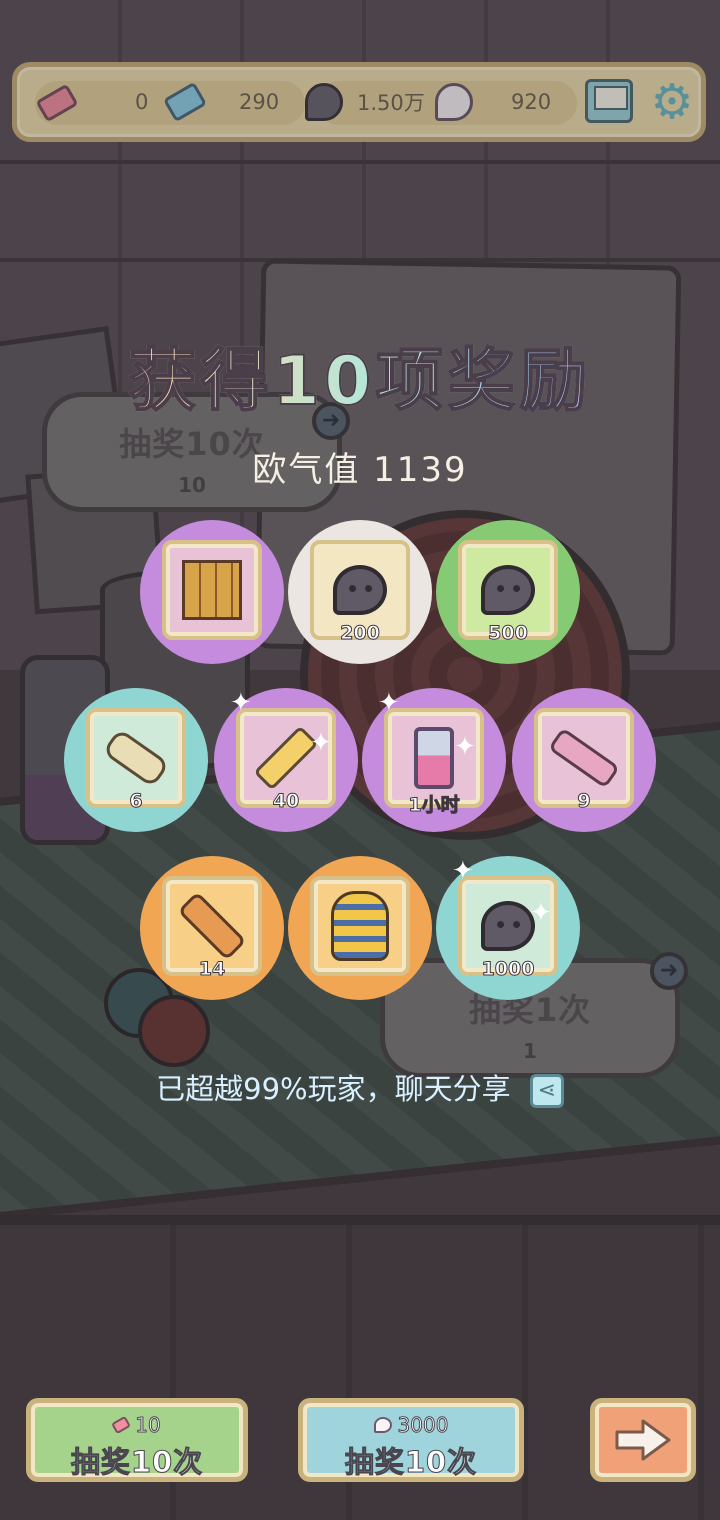 The image size is (720, 1520). I want to click on draw-10-ticket-cost-row: 10, so click(137, 1425).